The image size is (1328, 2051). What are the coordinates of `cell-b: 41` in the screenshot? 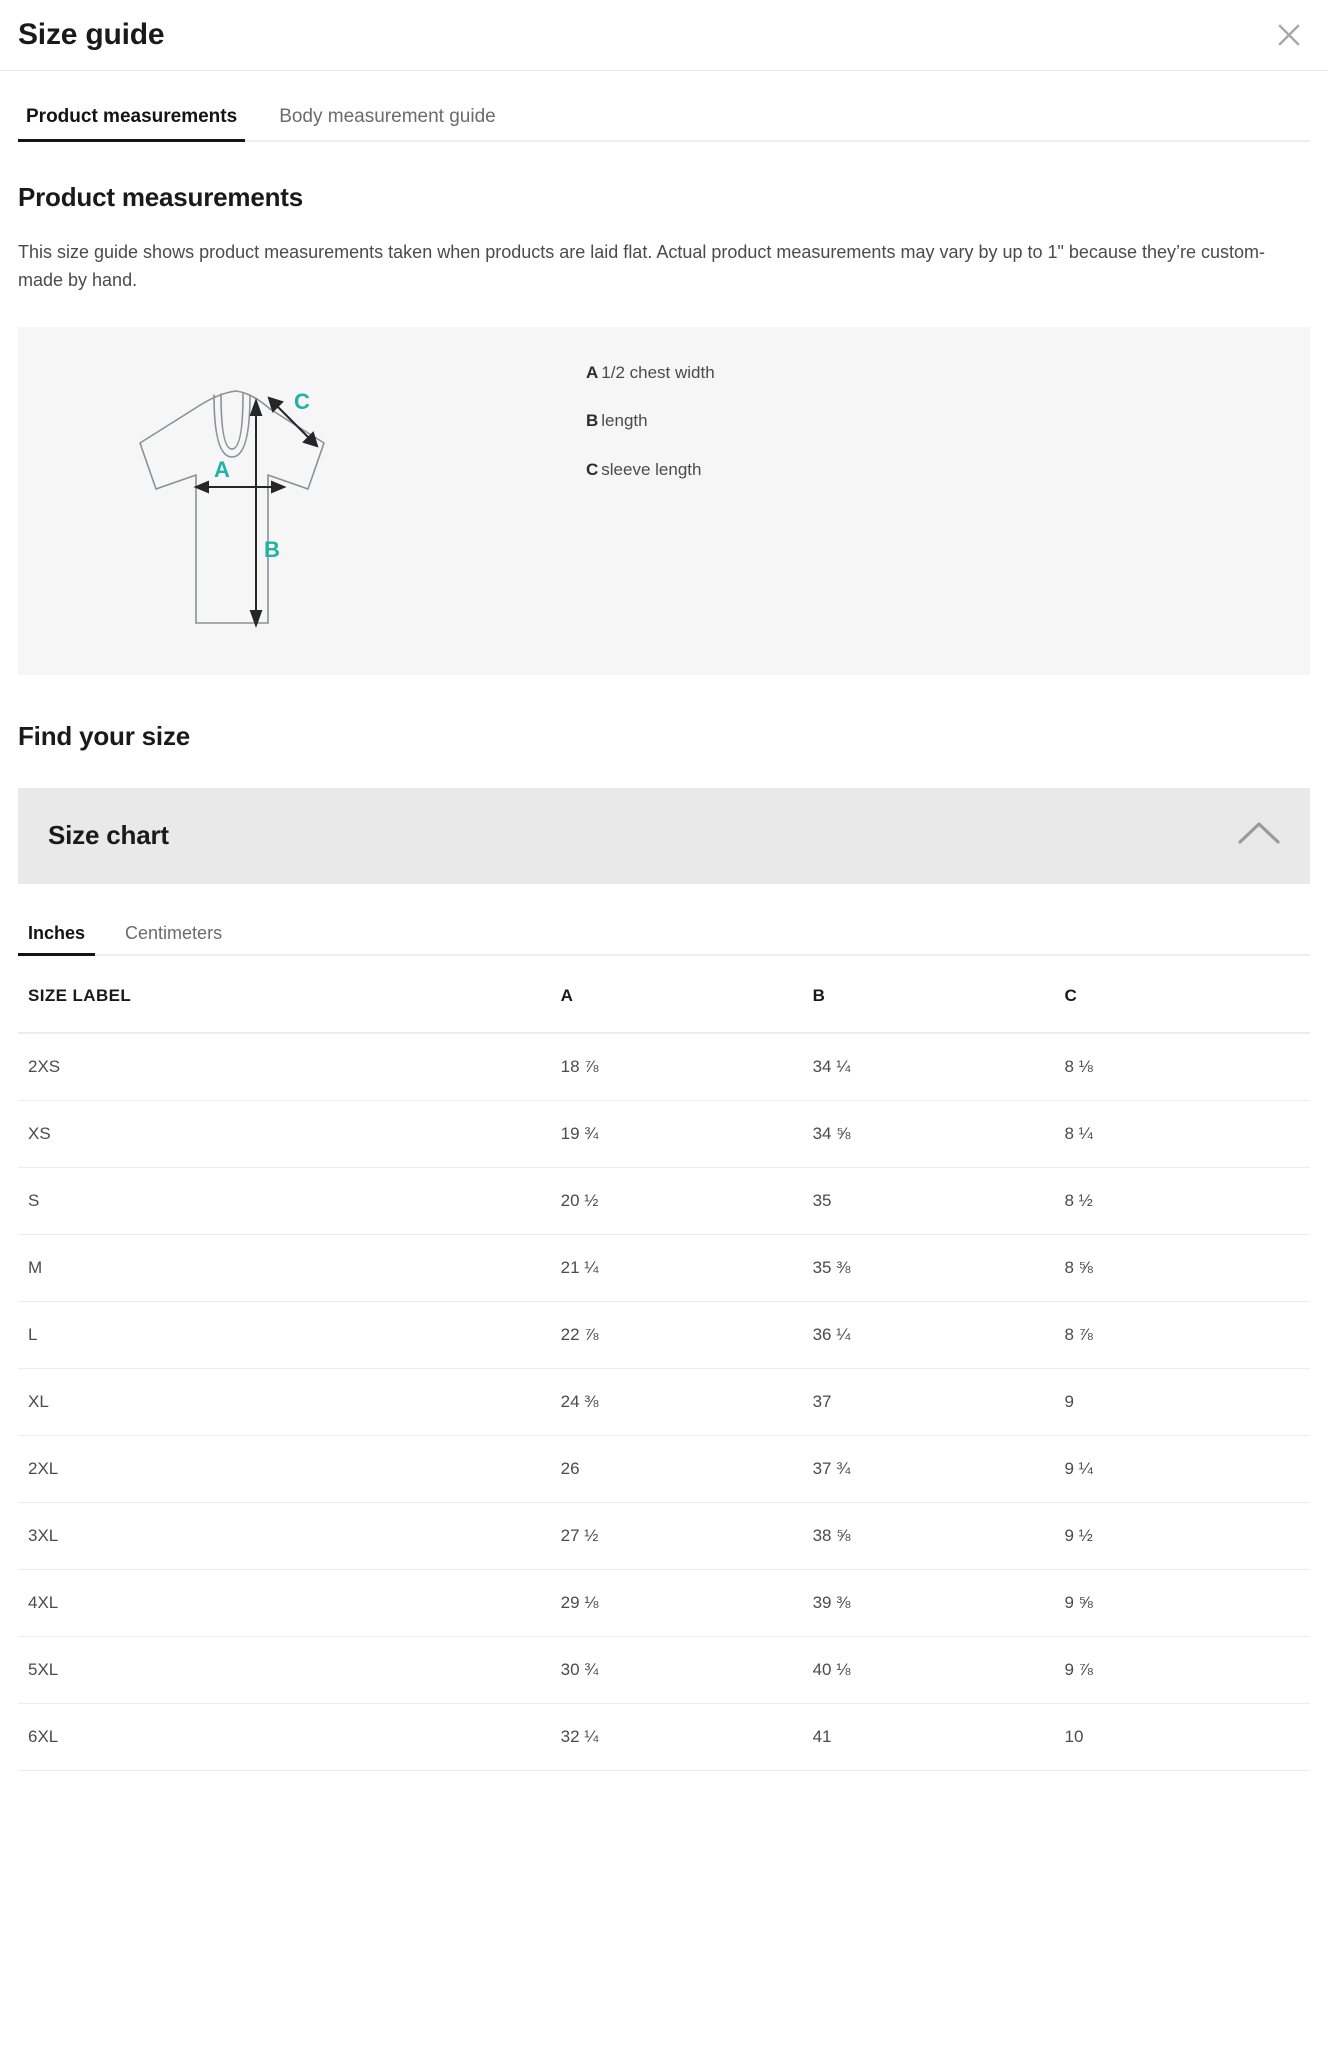 It's located at (938, 1737).